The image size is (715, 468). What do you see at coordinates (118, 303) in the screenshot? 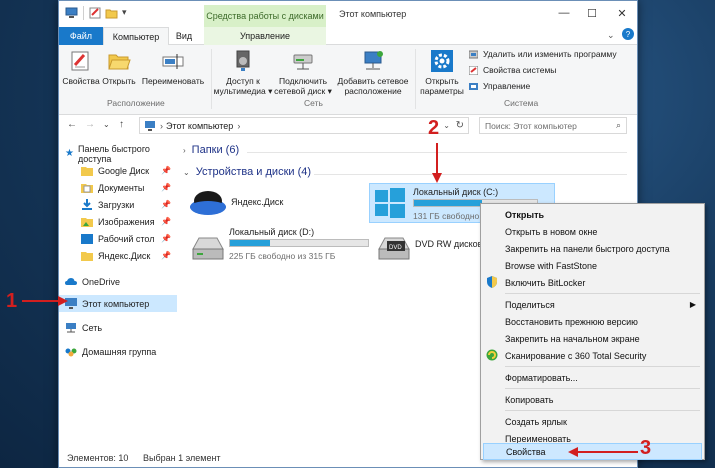
I see `nav-this-pc: Этот компьютер` at bounding box center [118, 303].